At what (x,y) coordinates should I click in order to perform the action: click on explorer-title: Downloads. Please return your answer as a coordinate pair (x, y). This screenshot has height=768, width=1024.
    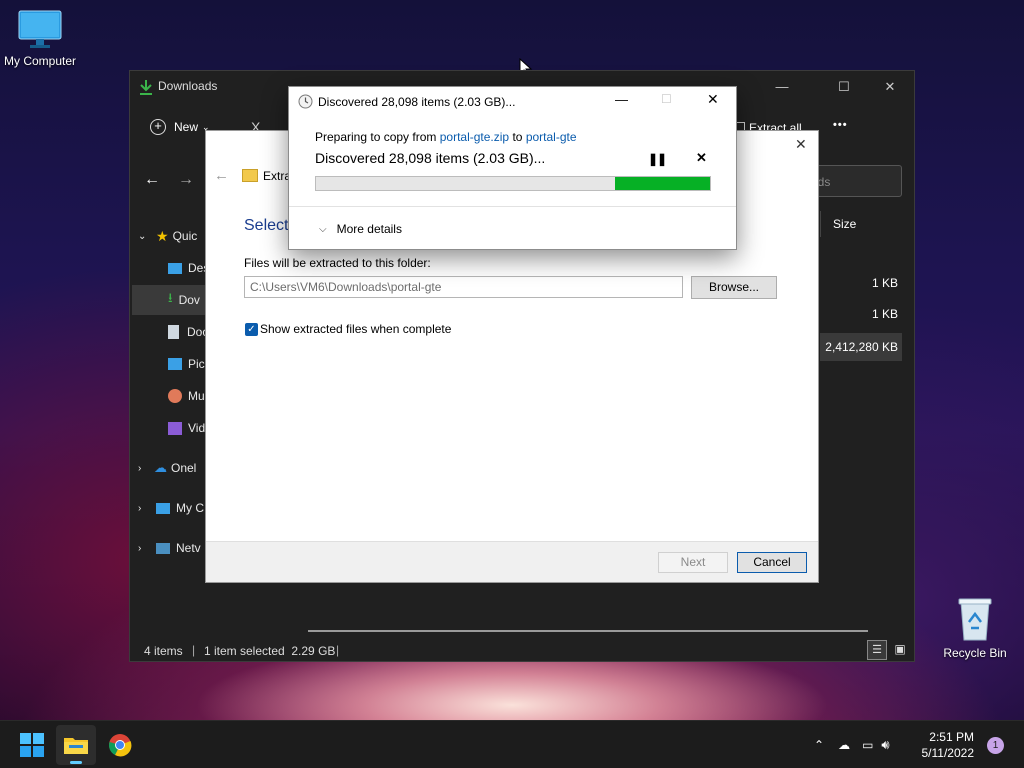
    Looking at the image, I should click on (188, 86).